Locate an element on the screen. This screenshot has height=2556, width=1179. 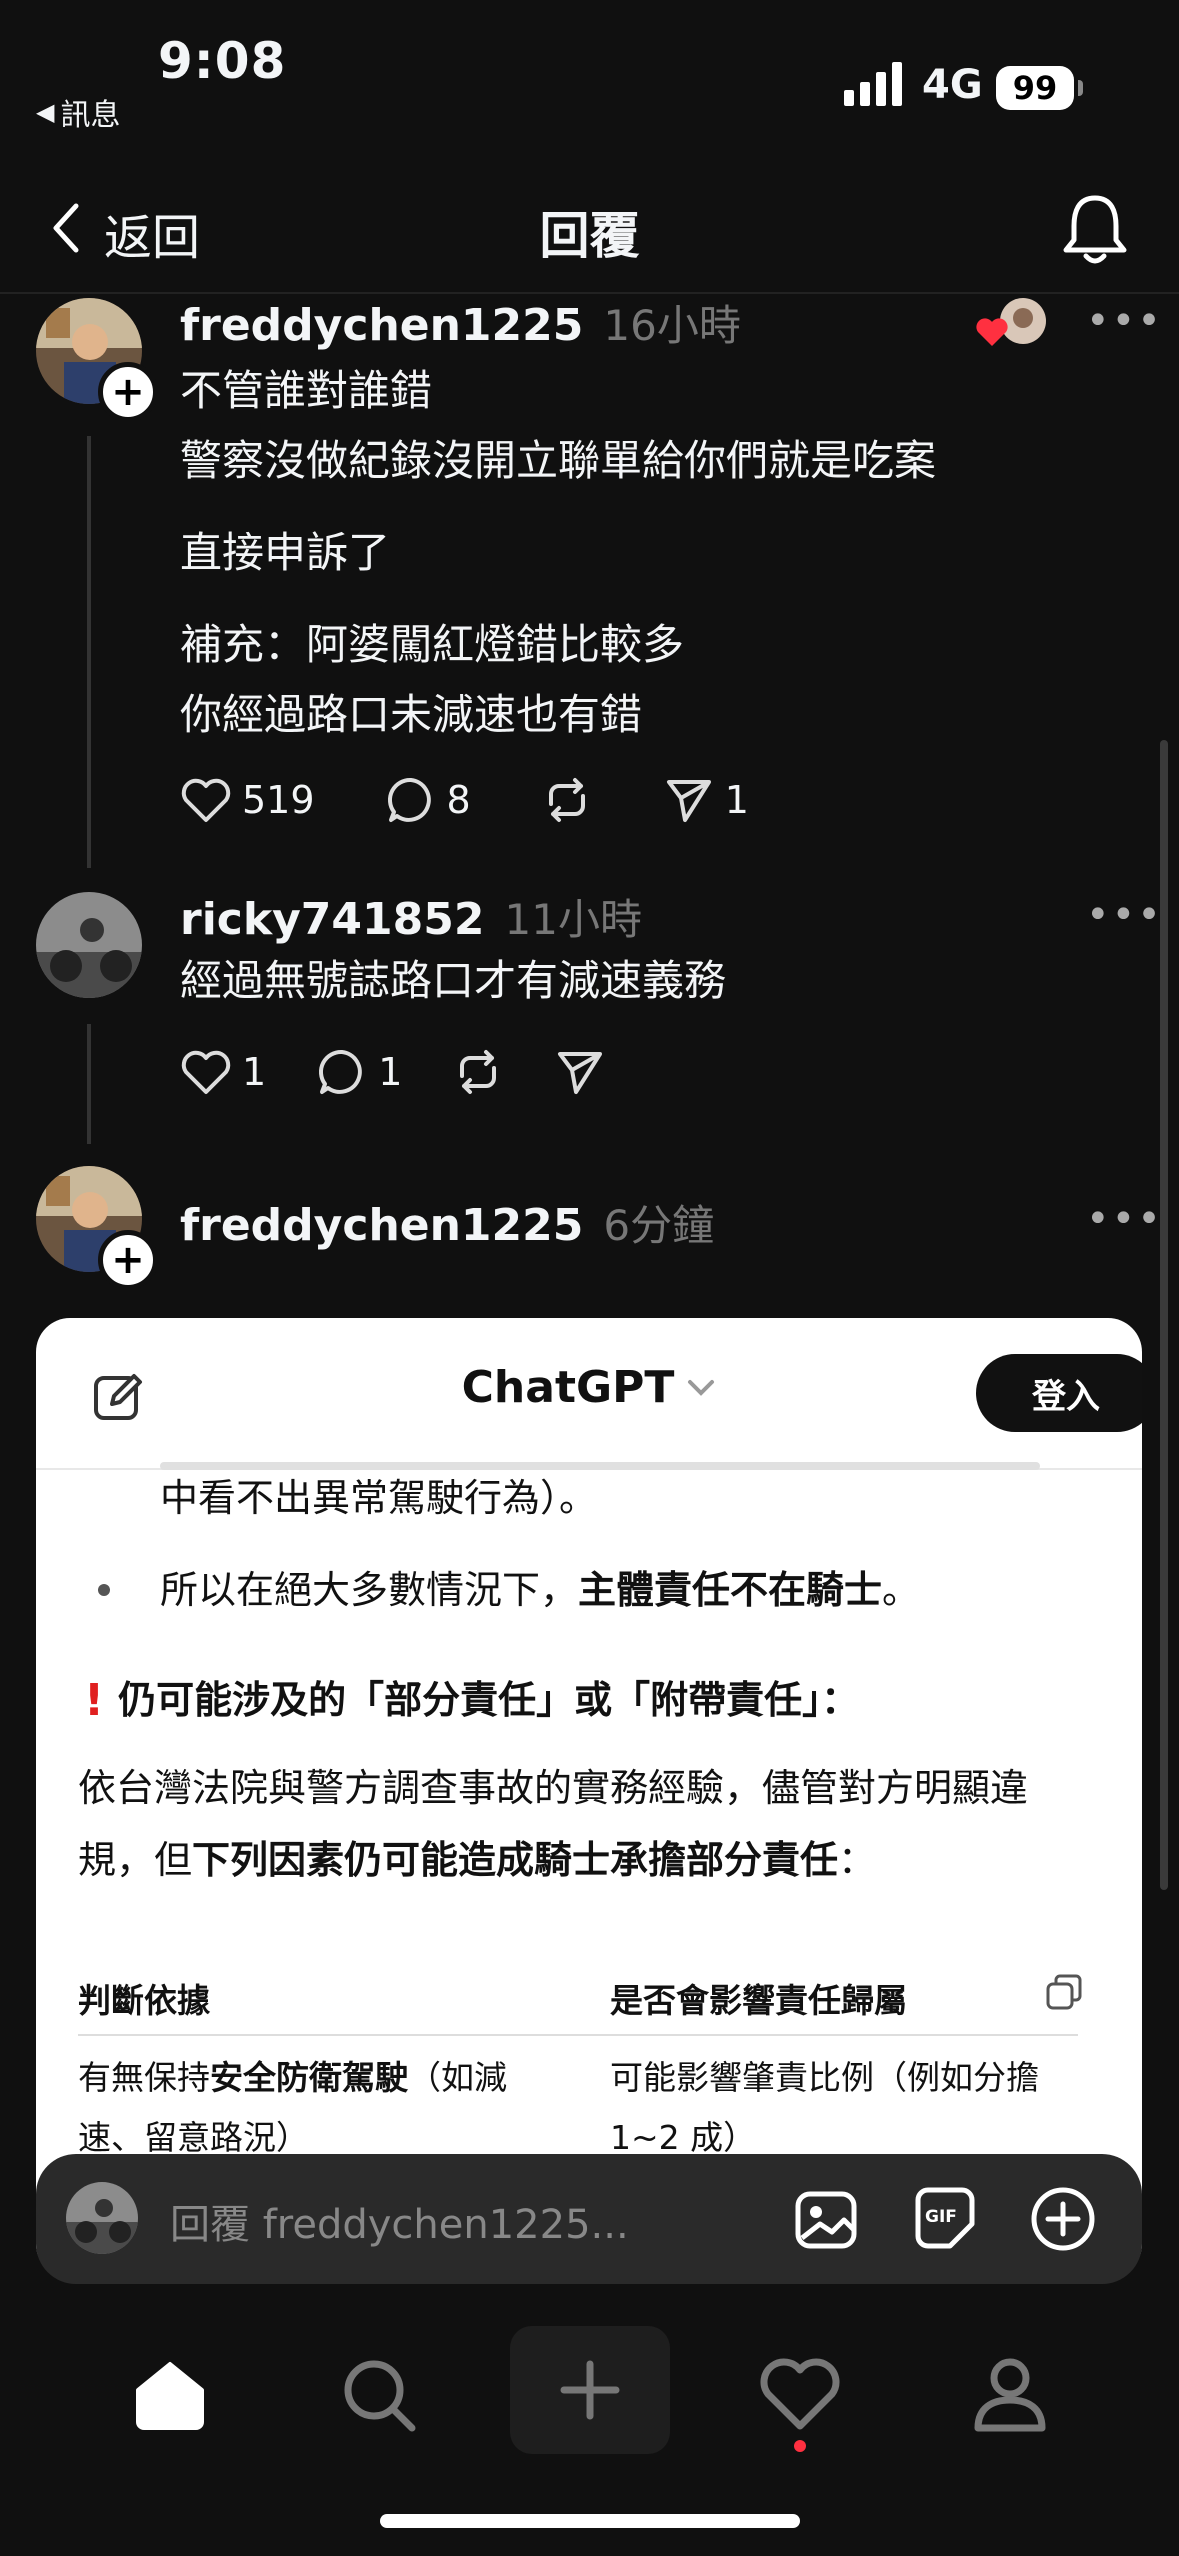
paragraph-line: 依台灣法院與警方調查事故的實務經驗，儘管對方明顯違 is located at coordinates (553, 1788).